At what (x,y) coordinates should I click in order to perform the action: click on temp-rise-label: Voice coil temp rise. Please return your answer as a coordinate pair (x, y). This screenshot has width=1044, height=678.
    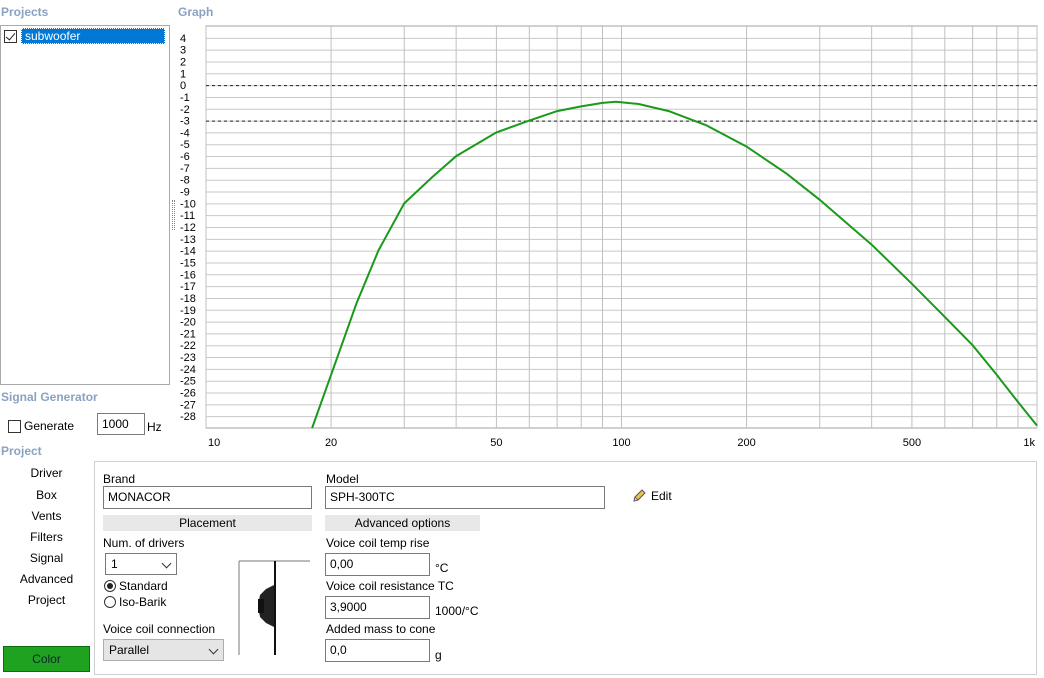
    Looking at the image, I should click on (378, 543).